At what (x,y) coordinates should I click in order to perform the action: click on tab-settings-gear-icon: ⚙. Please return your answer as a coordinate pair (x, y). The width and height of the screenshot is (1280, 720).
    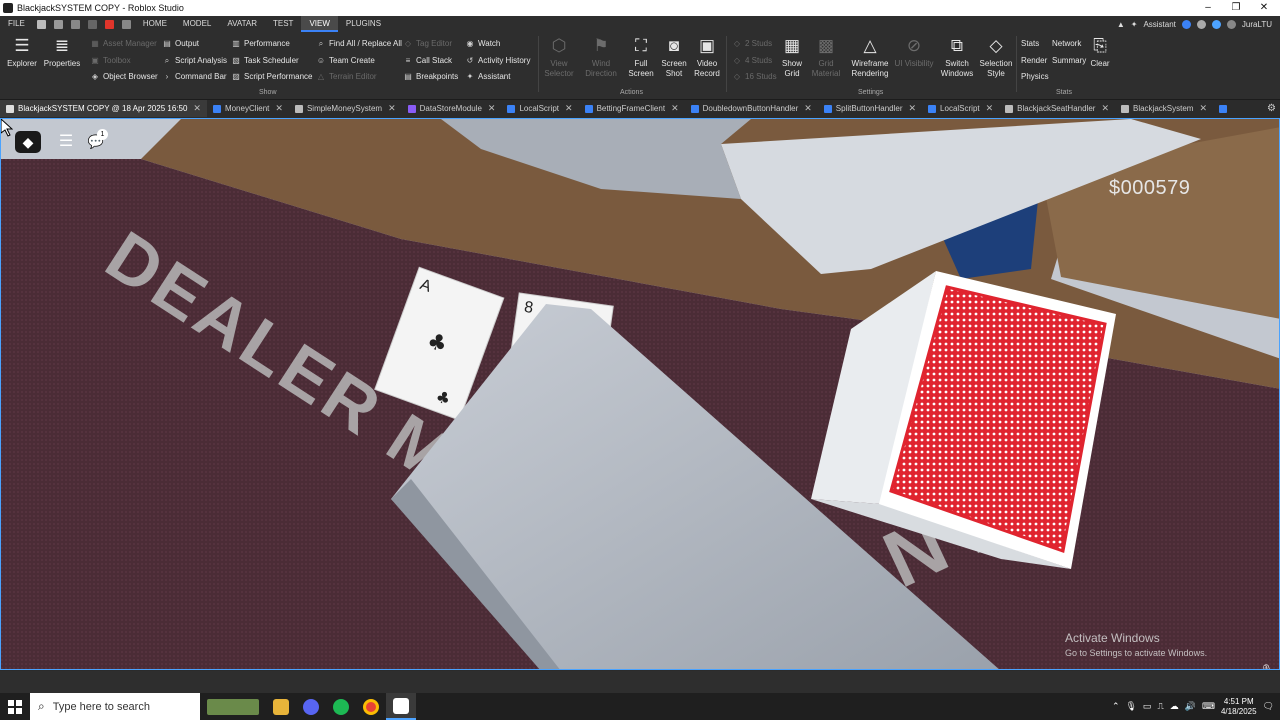
    Looking at the image, I should click on (1271, 108).